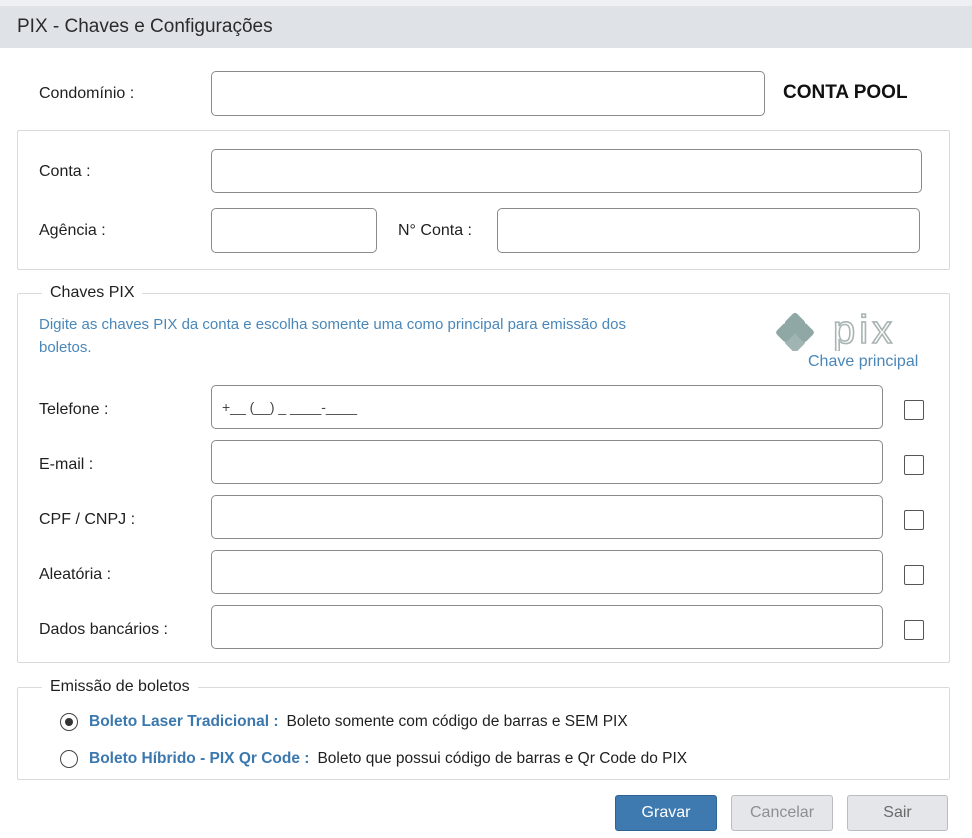  I want to click on telefone-input, so click(547, 407).